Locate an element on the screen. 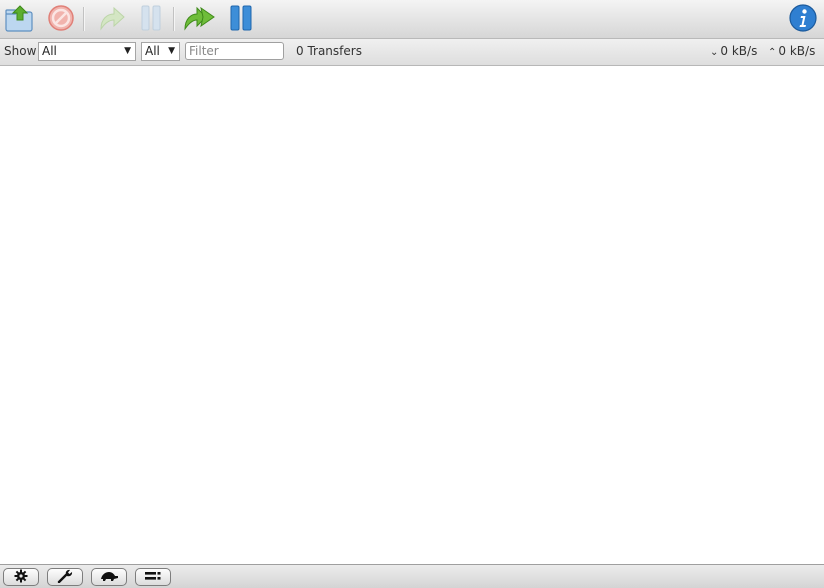 This screenshot has width=824, height=588. info-icon is located at coordinates (803, 19).